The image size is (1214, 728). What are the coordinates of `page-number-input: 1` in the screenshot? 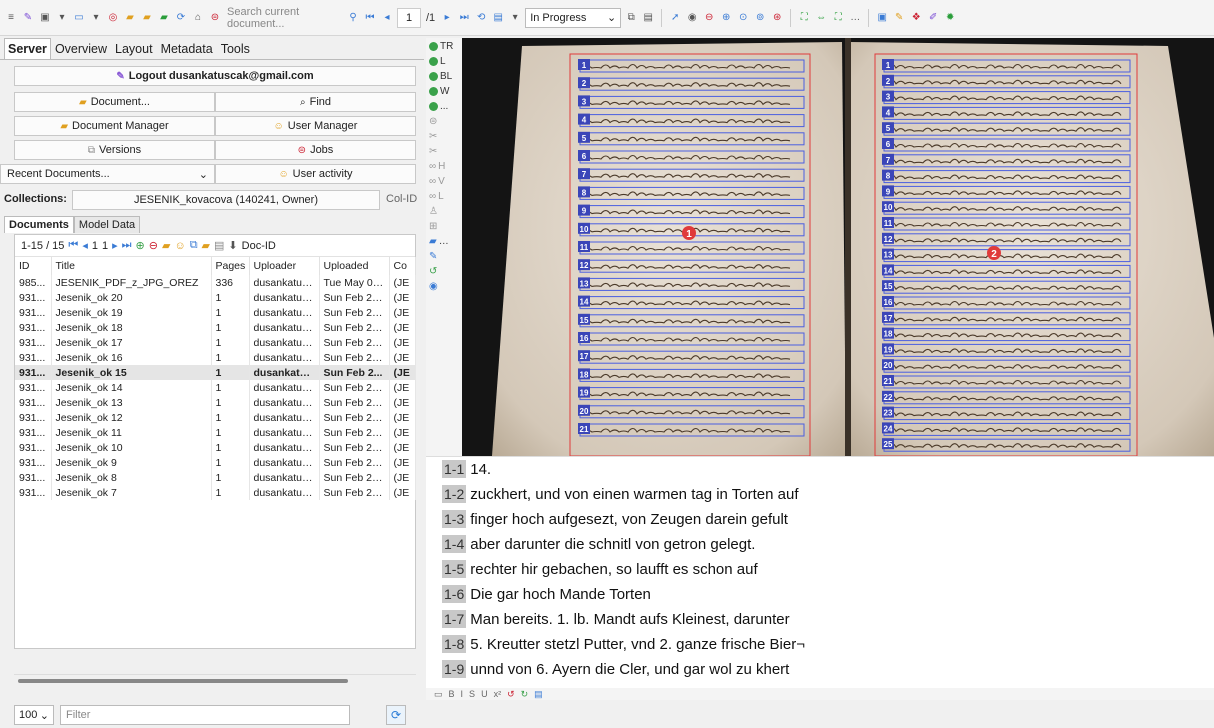 It's located at (409, 17).